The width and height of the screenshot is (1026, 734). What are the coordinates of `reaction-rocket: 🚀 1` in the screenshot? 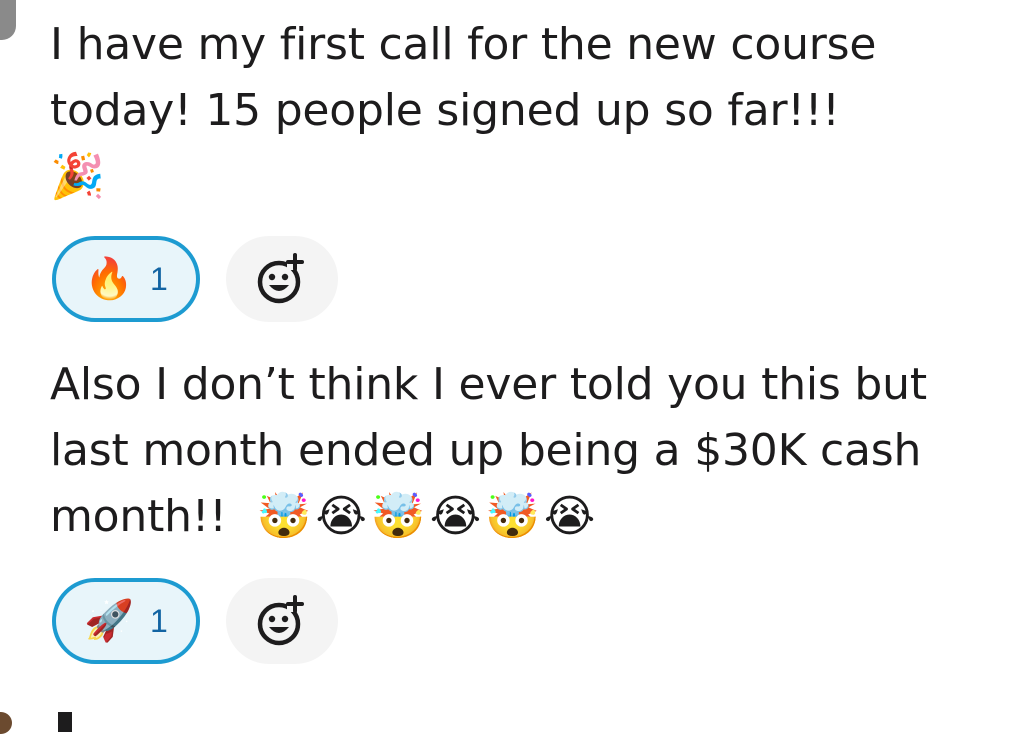 It's located at (126, 621).